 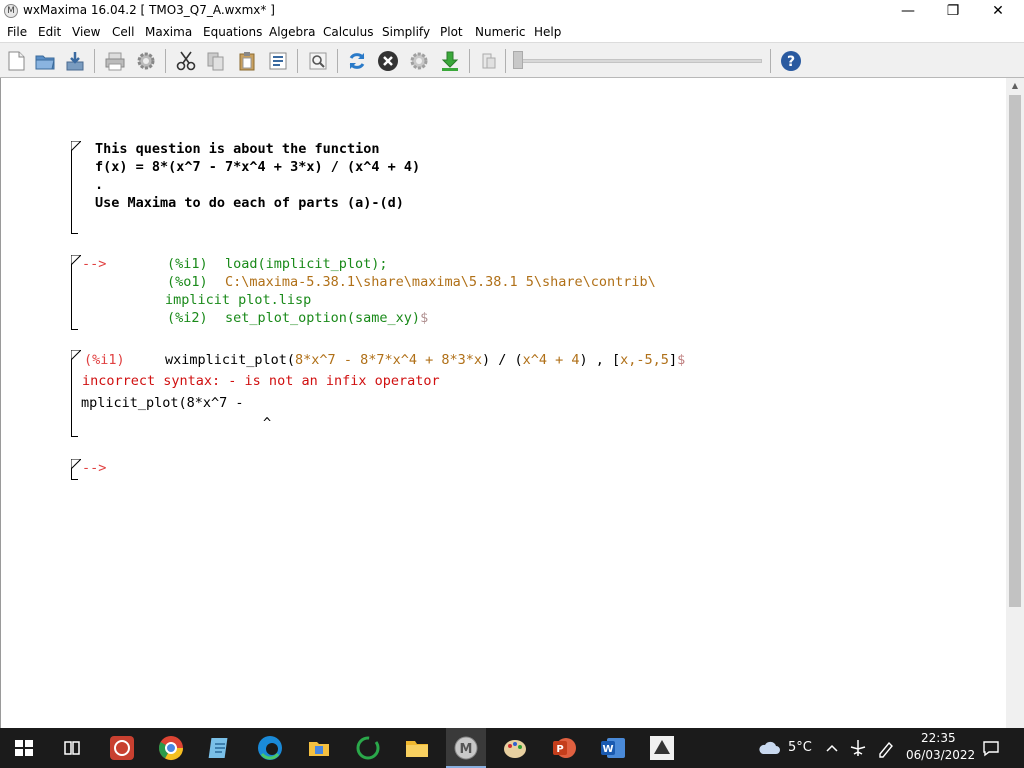 I want to click on paste-icon, so click(x=247, y=61).